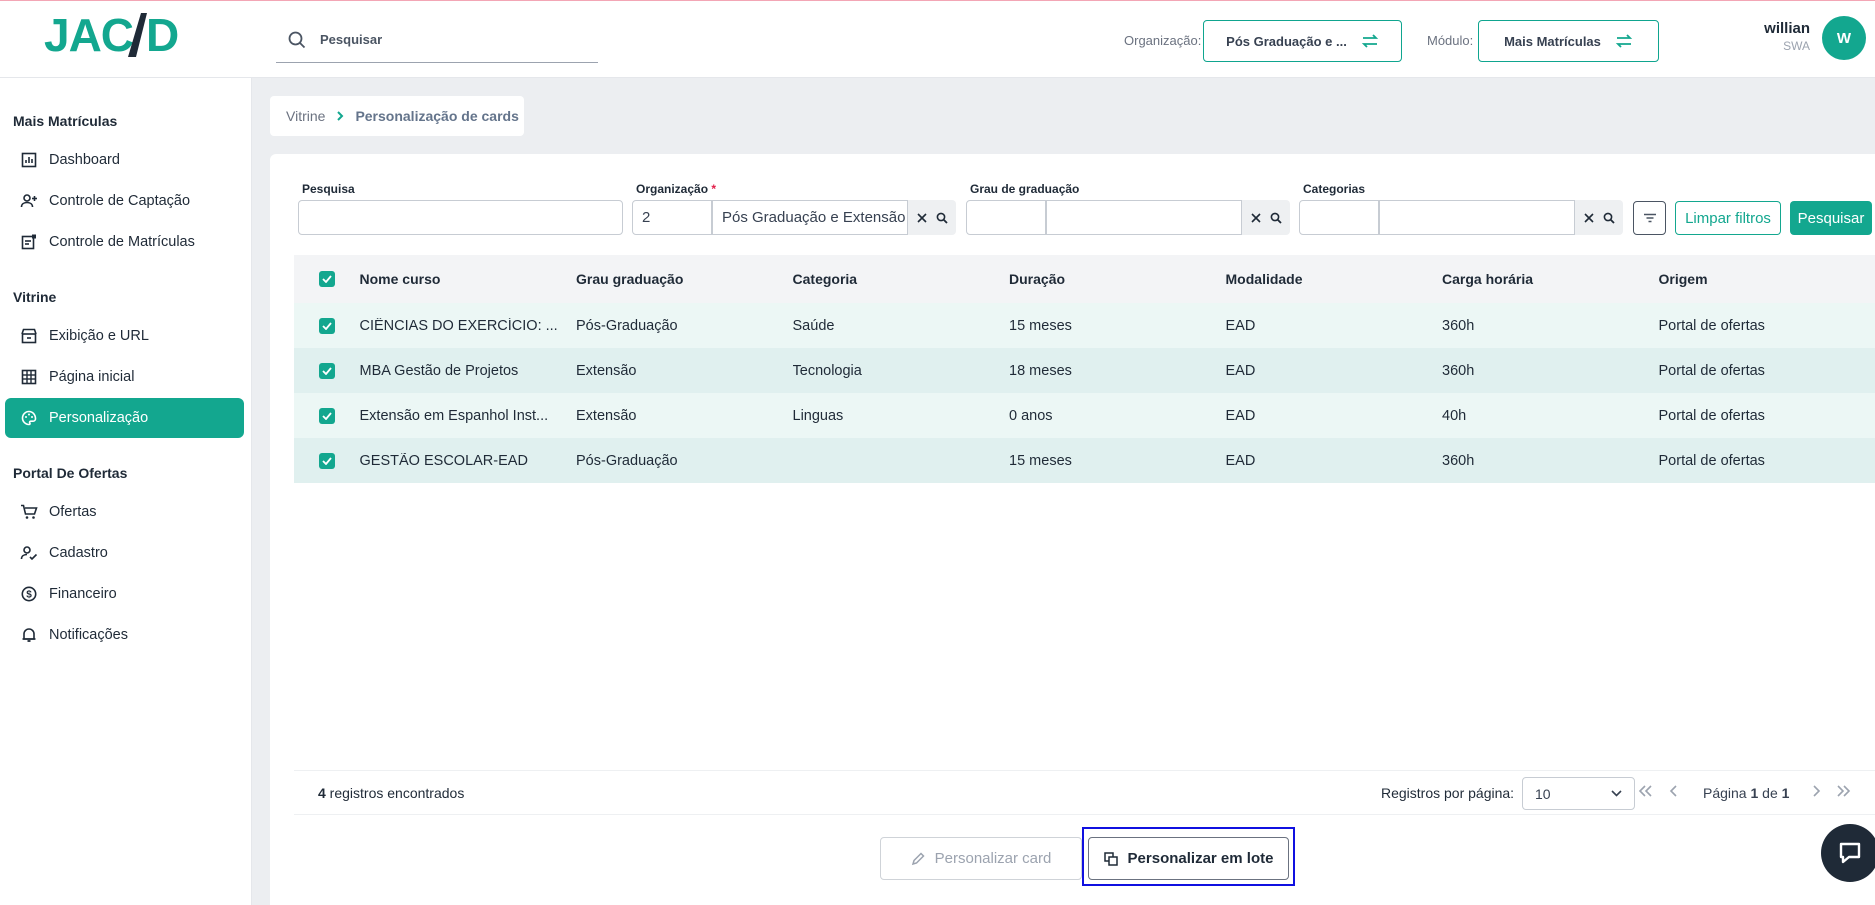 The width and height of the screenshot is (1875, 905). I want to click on sidebar-item-ofertas: Ofertas, so click(124, 512).